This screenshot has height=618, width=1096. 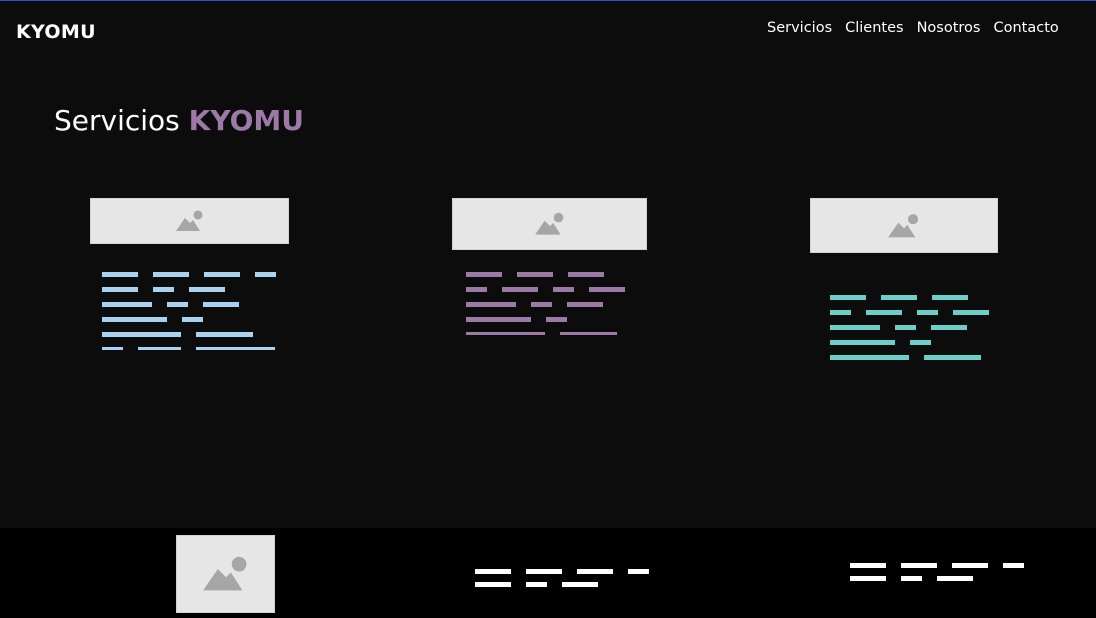 I want to click on nav-item-clientes: Clientes, so click(x=874, y=28).